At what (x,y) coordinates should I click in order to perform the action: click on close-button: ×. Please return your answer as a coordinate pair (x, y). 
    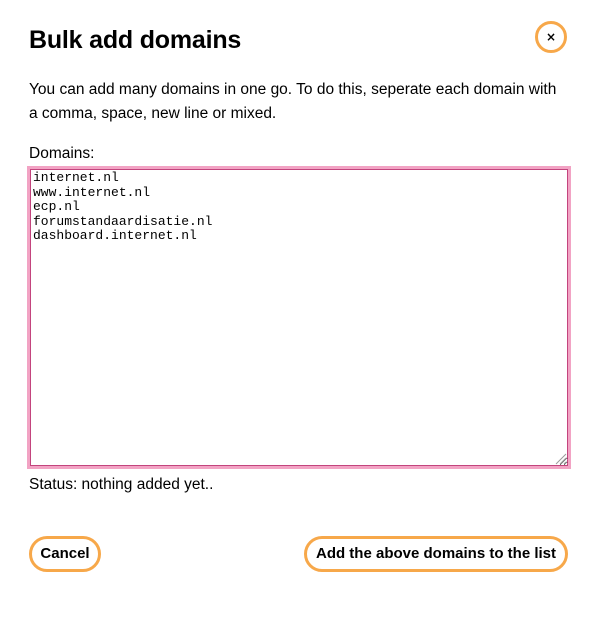
    Looking at the image, I should click on (551, 37).